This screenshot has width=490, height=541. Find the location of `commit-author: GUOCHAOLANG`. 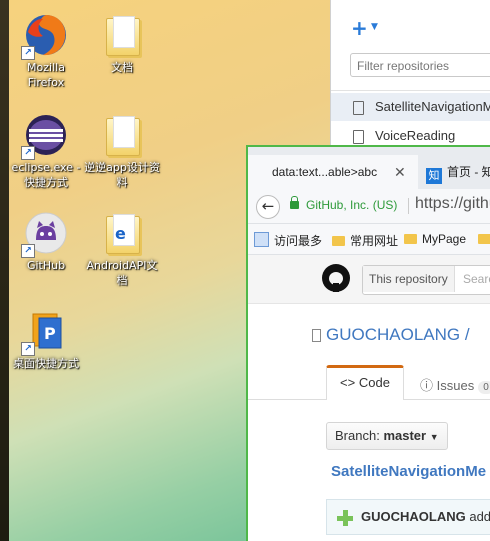

commit-author: GUOCHAOLANG is located at coordinates (413, 516).